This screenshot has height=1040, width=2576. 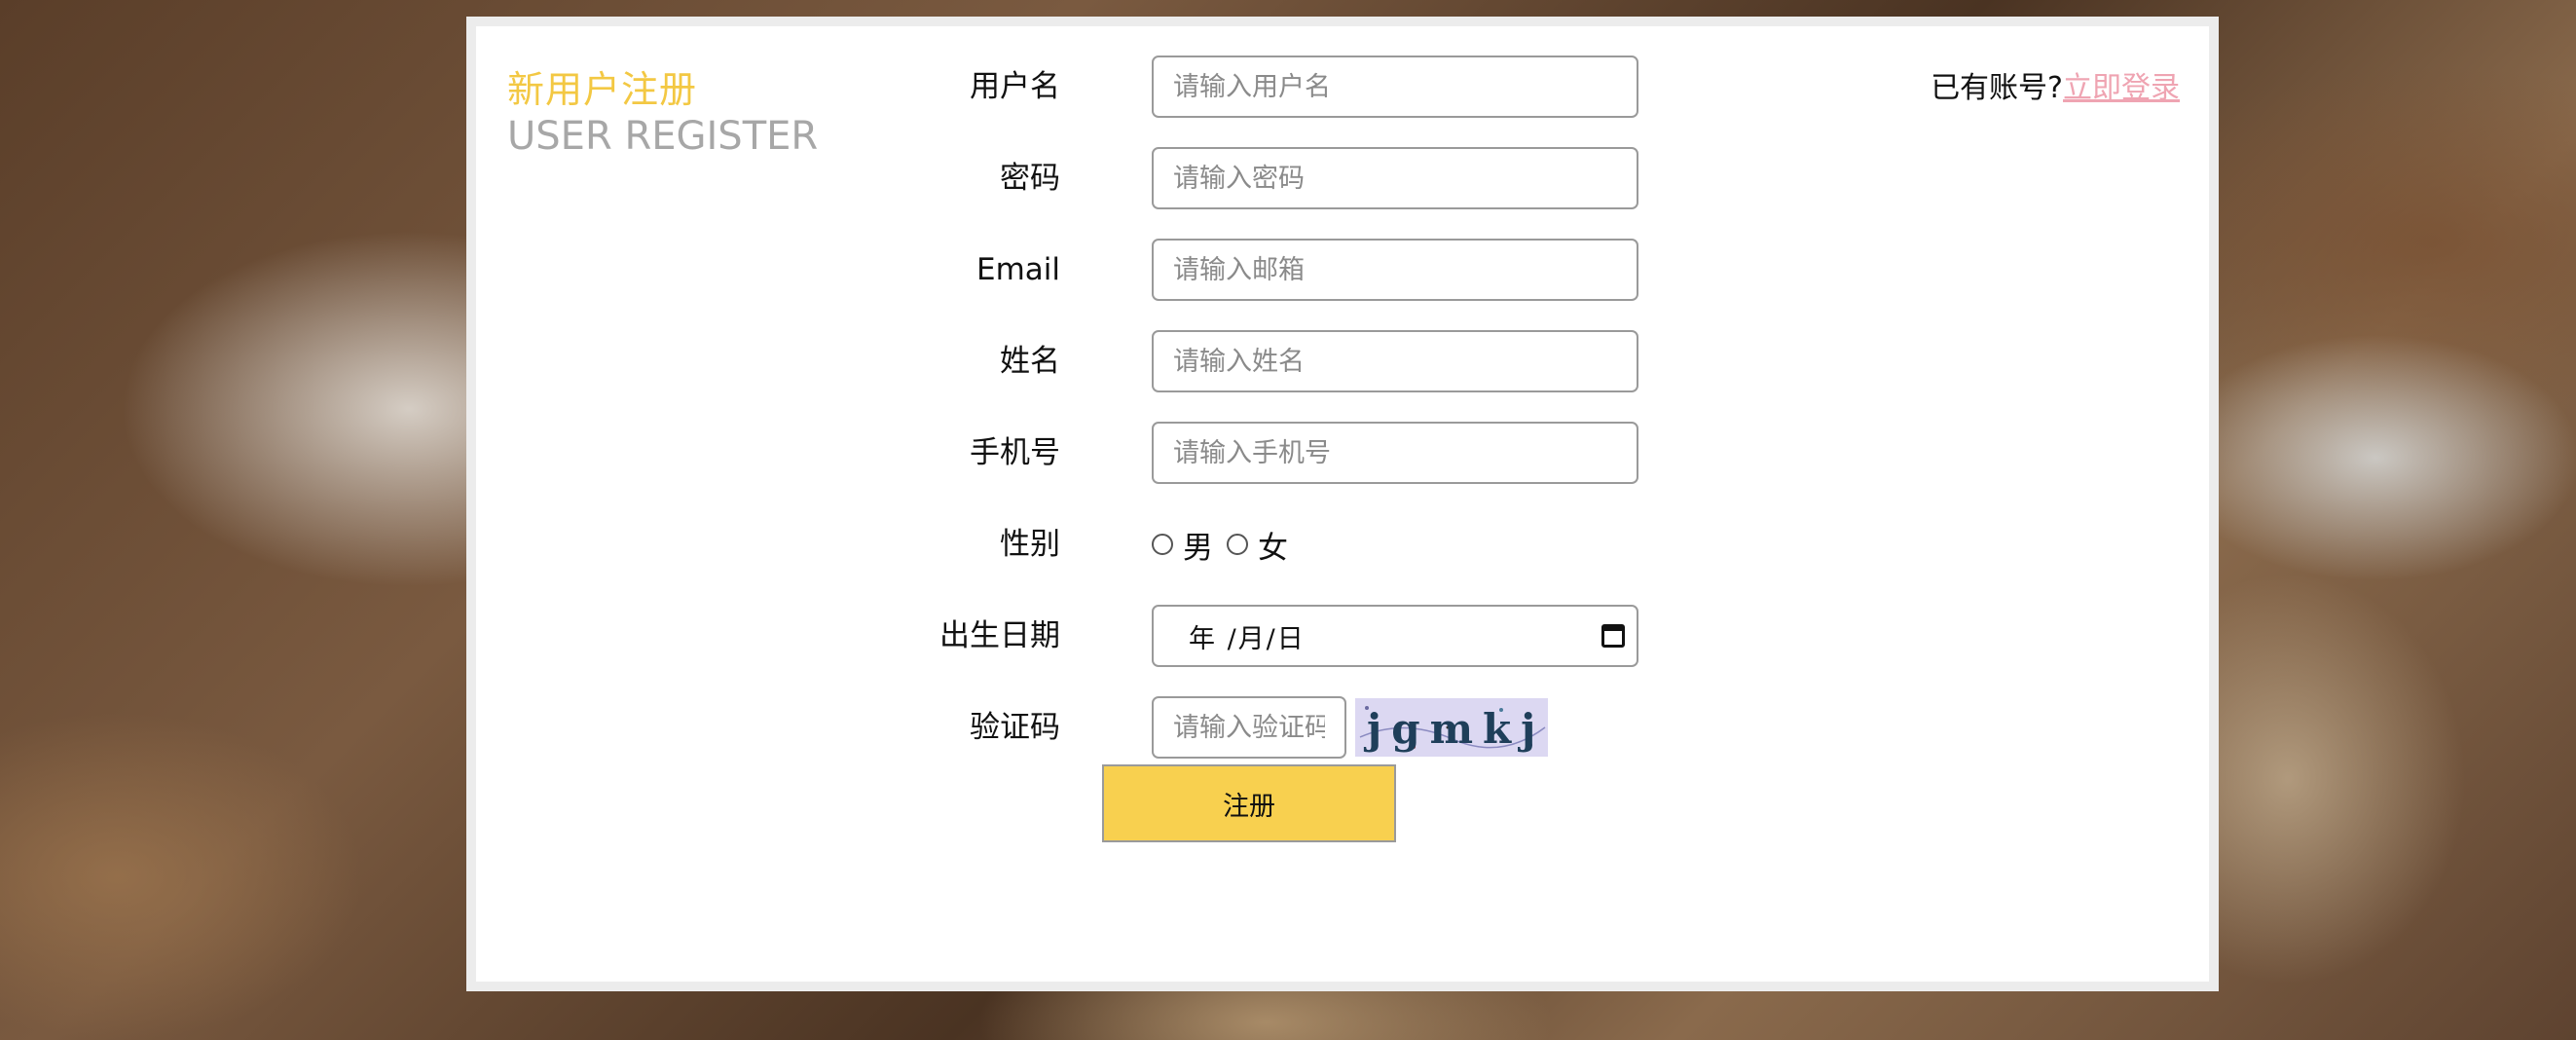 What do you see at coordinates (2121, 88) in the screenshot?
I see `login-link: 立即登录` at bounding box center [2121, 88].